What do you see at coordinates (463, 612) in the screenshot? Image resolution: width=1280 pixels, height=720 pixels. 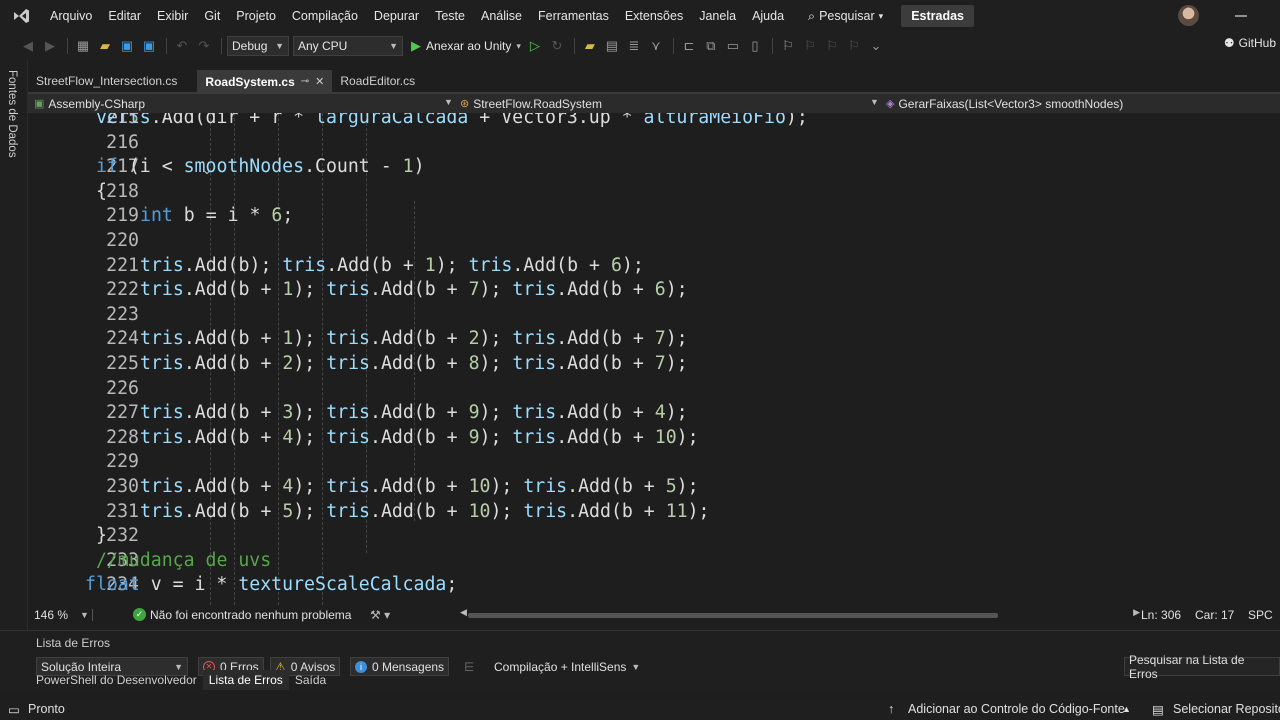 I see `scroll-left-icon: ◀` at bounding box center [463, 612].